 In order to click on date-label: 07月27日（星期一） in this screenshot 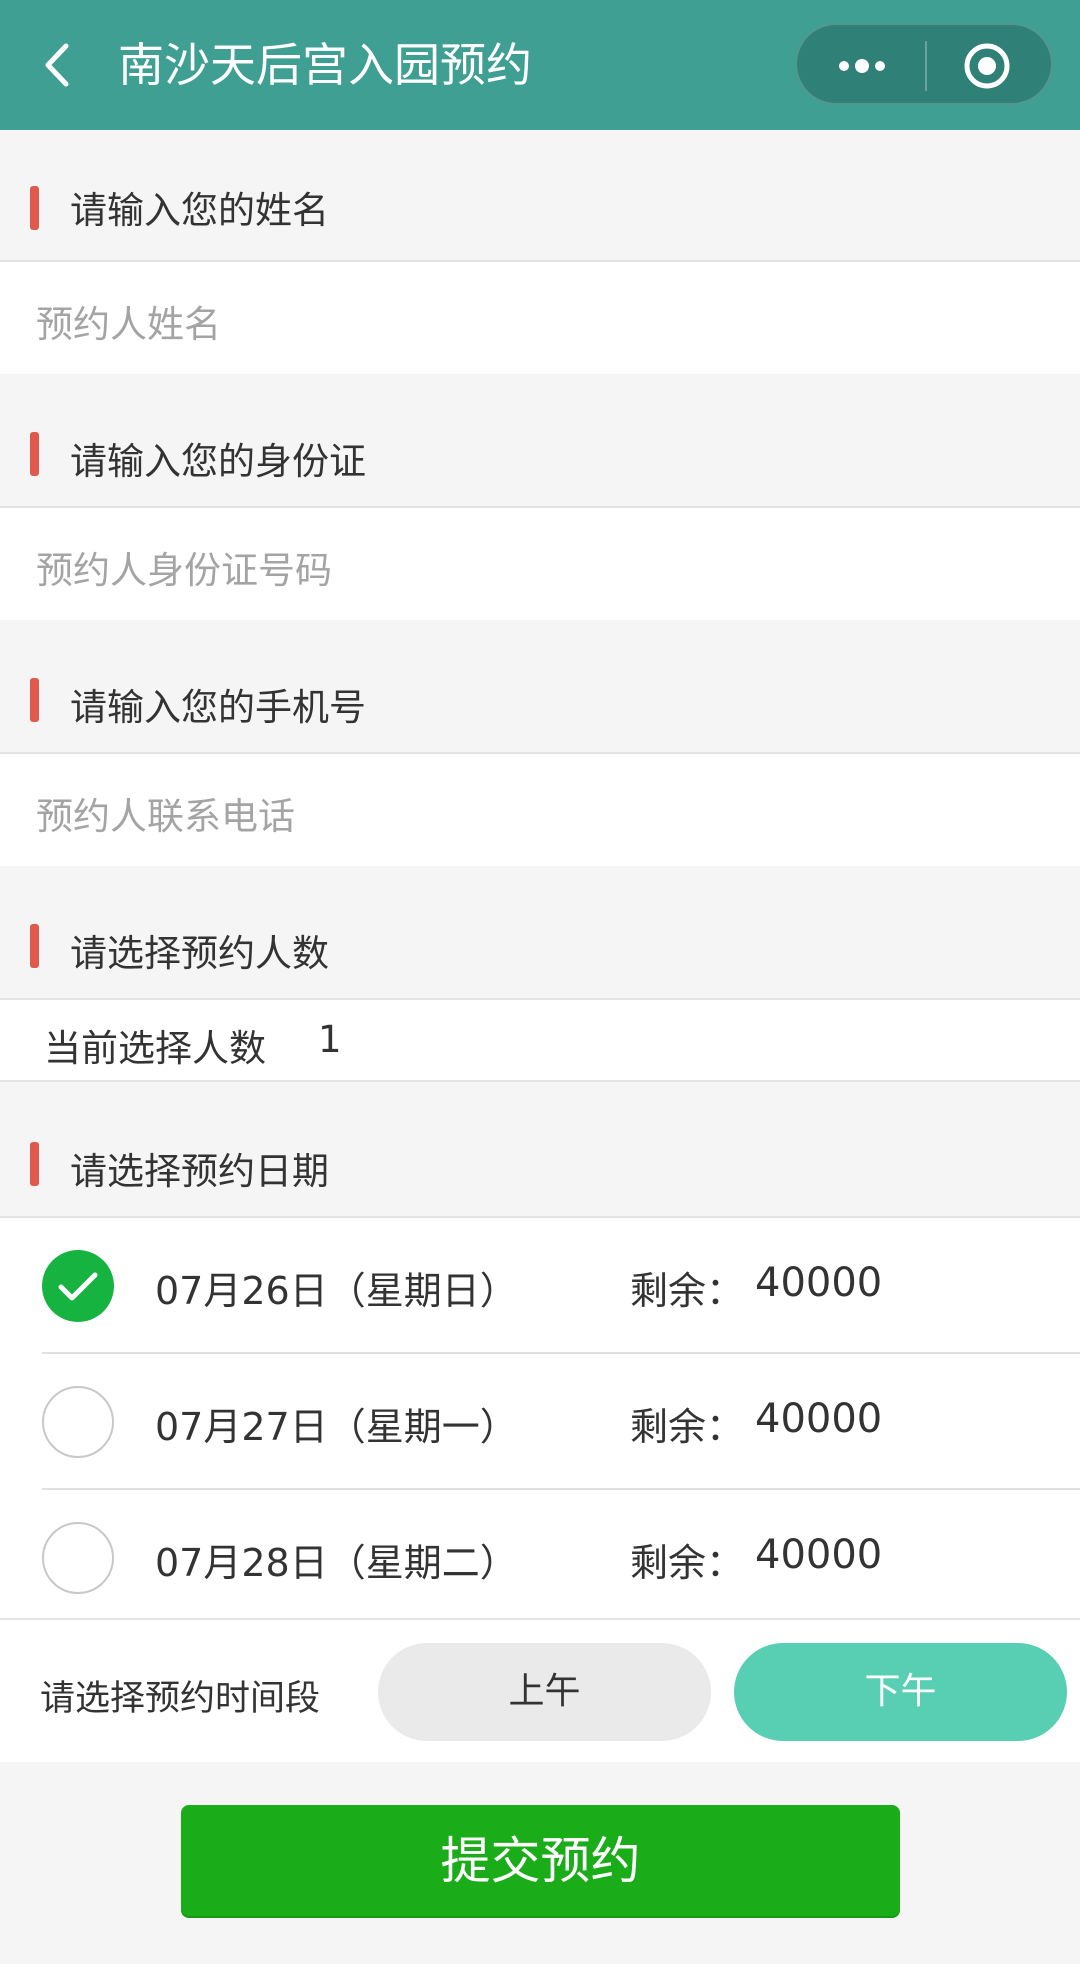, I will do `click(336, 1427)`.